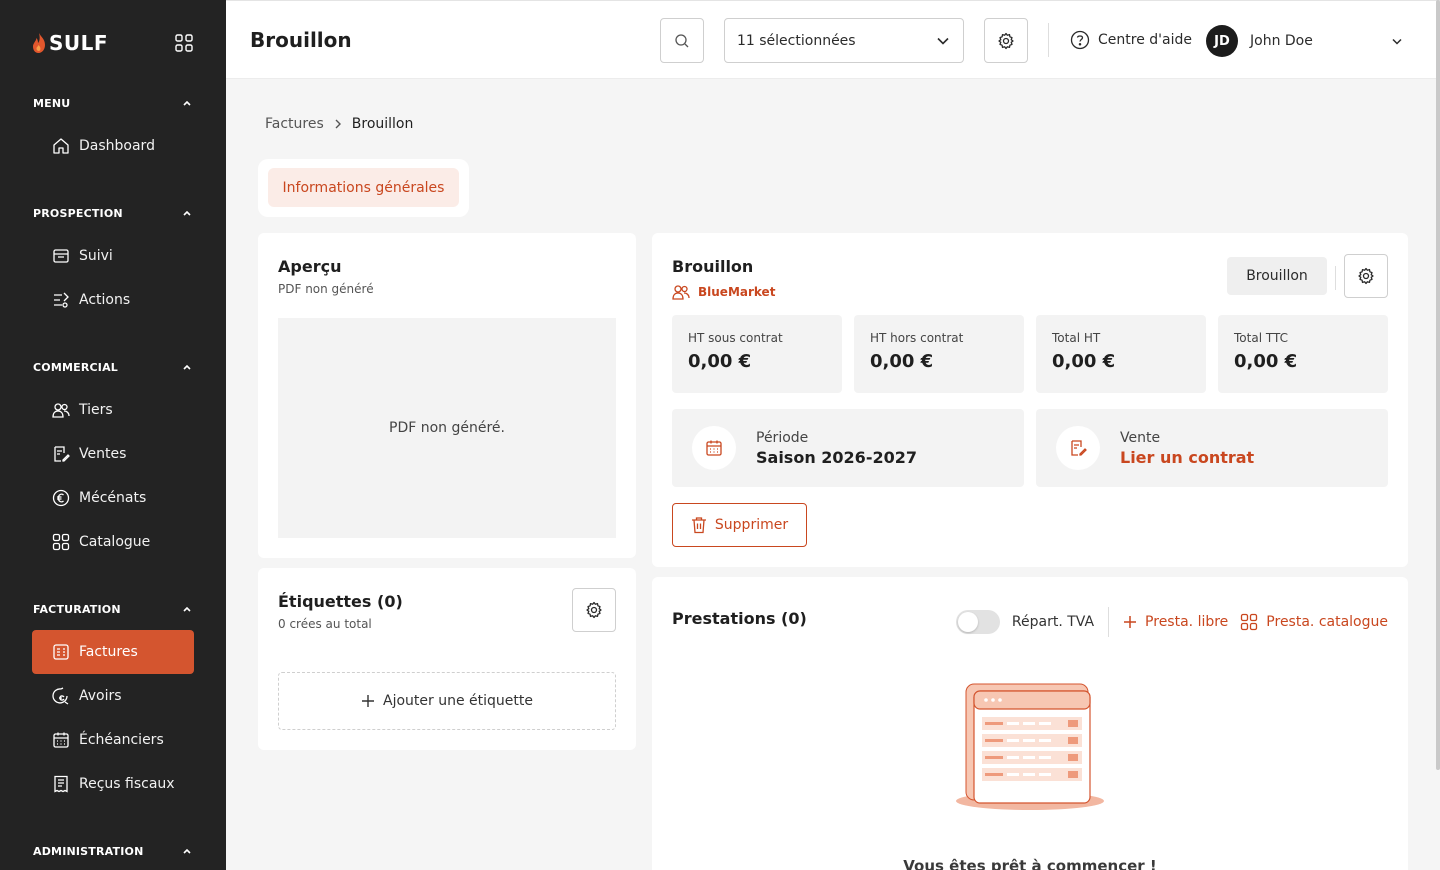 This screenshot has height=870, width=1440. Describe the element at coordinates (447, 428) in the screenshot. I see `pdf-placeholder-text: PDF non généré.` at that location.